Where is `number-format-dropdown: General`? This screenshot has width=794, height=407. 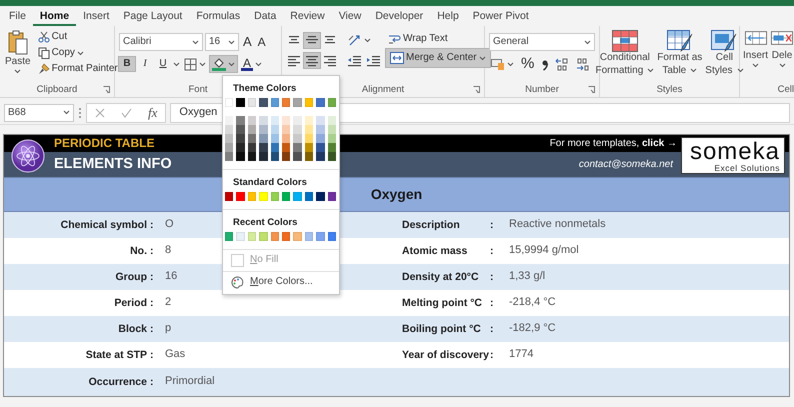 number-format-dropdown: General is located at coordinates (542, 42).